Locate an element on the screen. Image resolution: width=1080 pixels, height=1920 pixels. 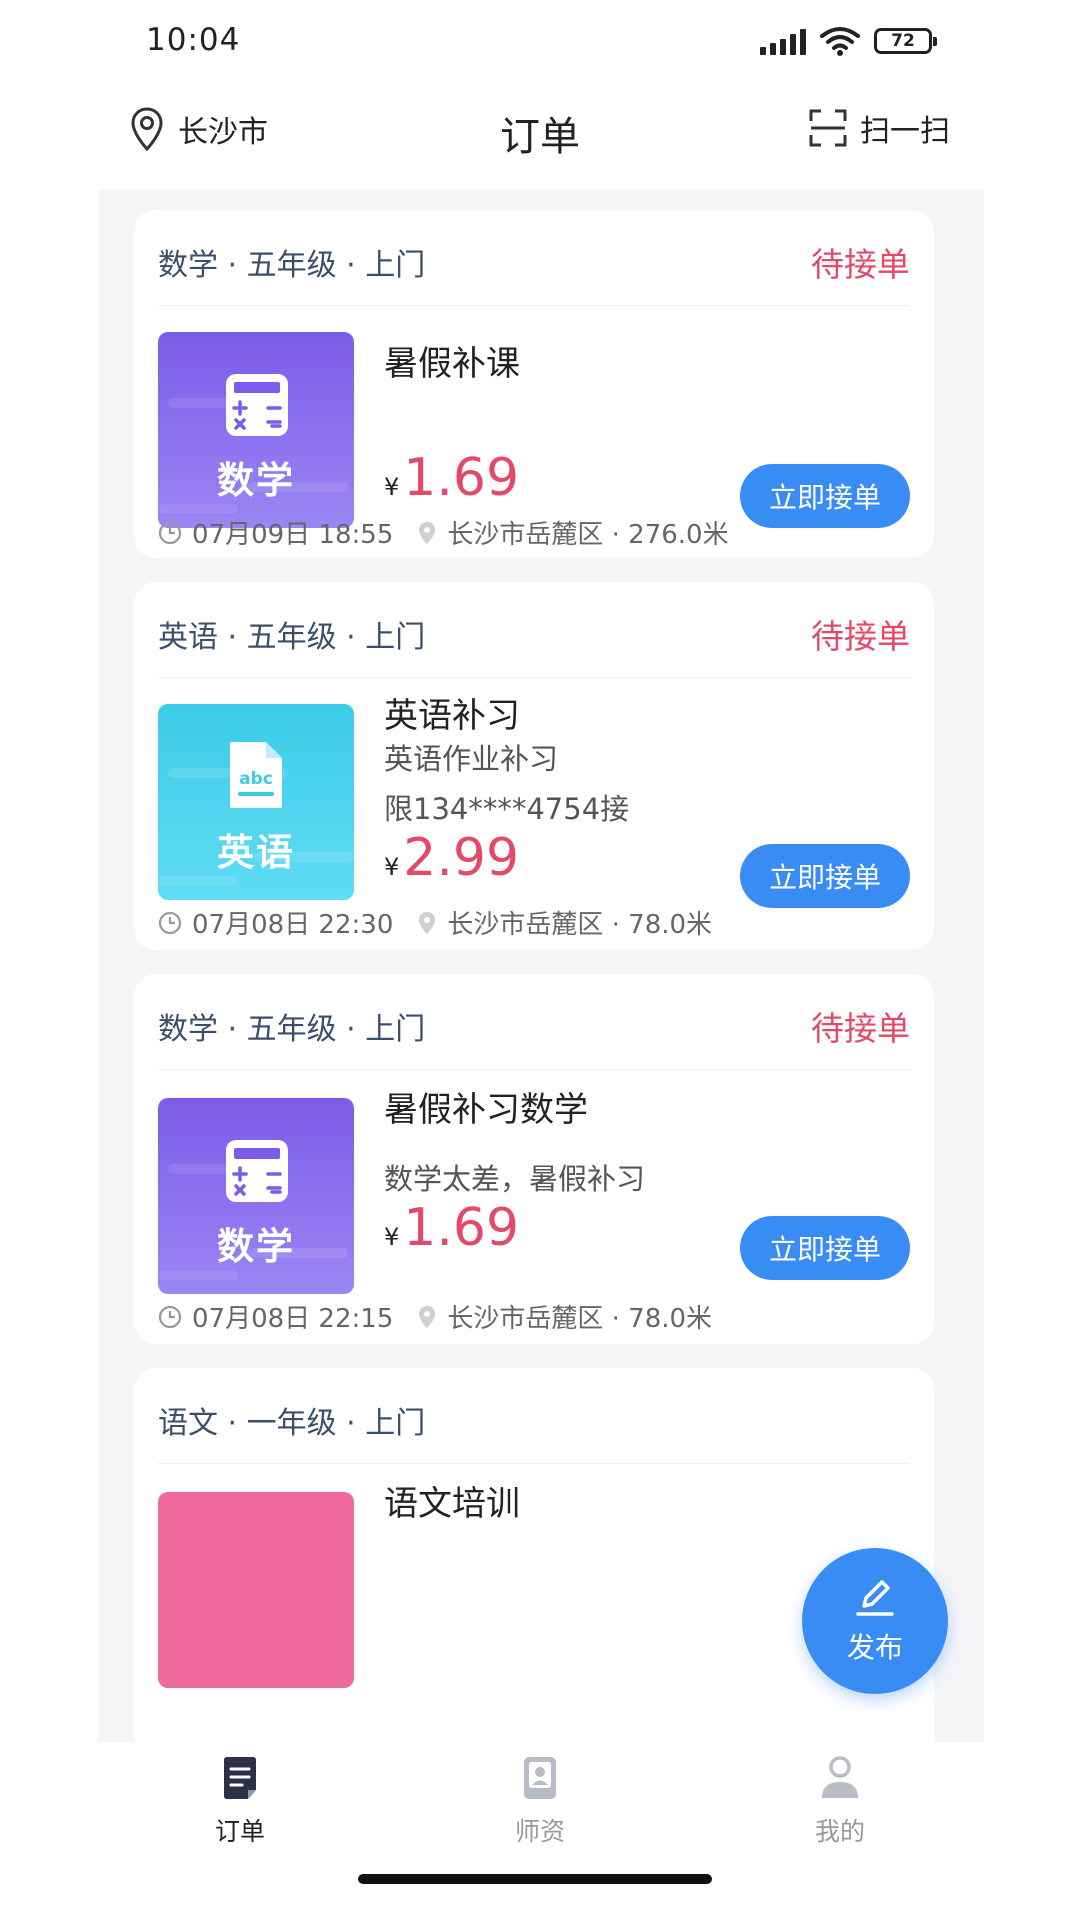
order-list-icon is located at coordinates (240, 1778).